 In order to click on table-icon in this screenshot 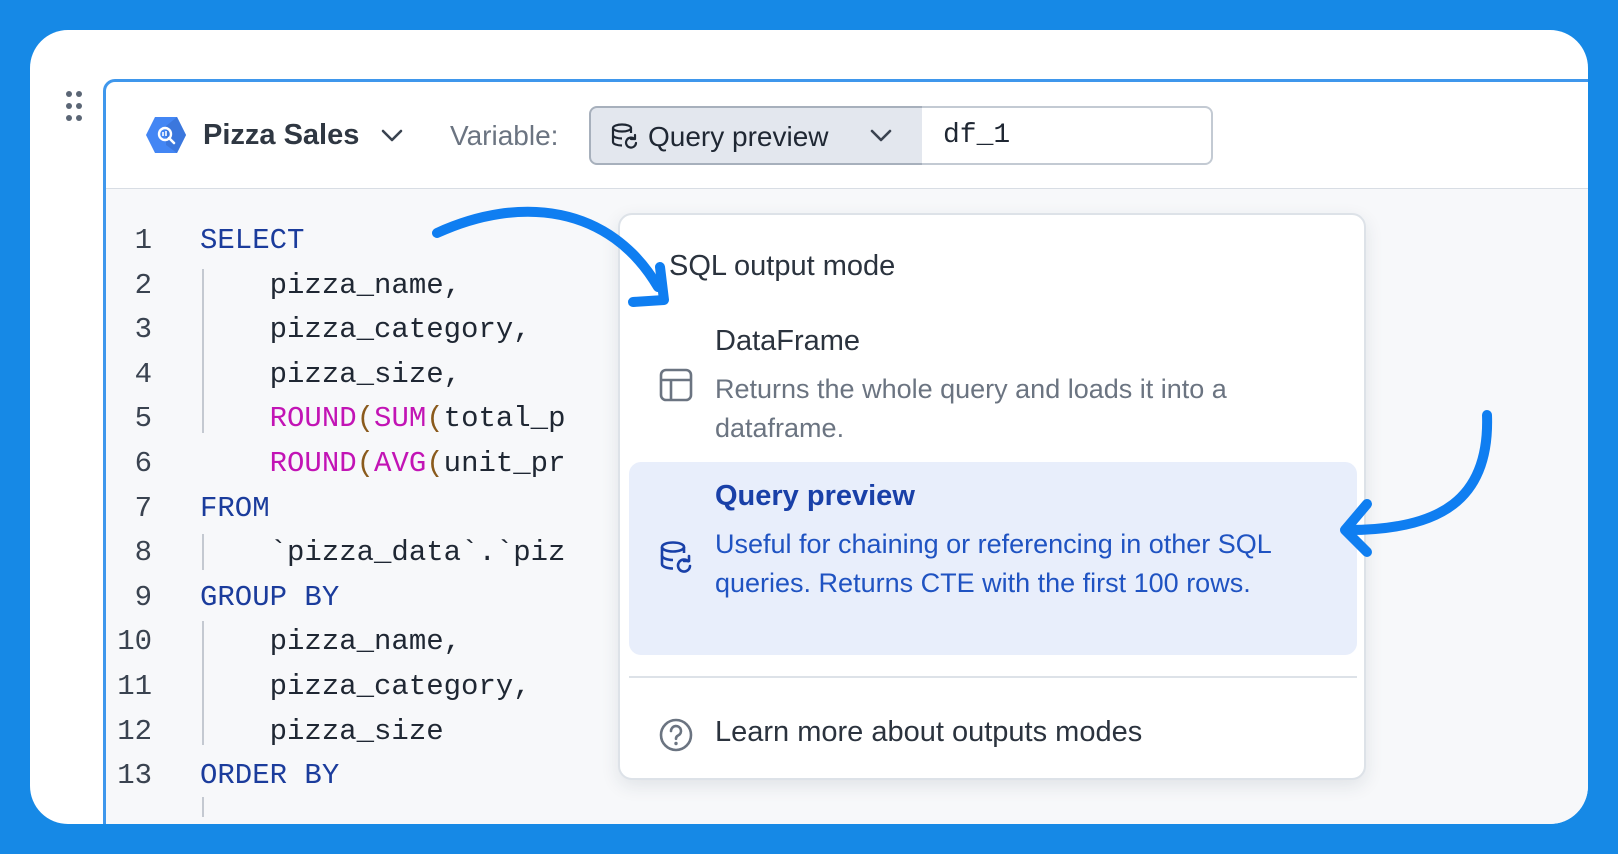, I will do `click(676, 385)`.